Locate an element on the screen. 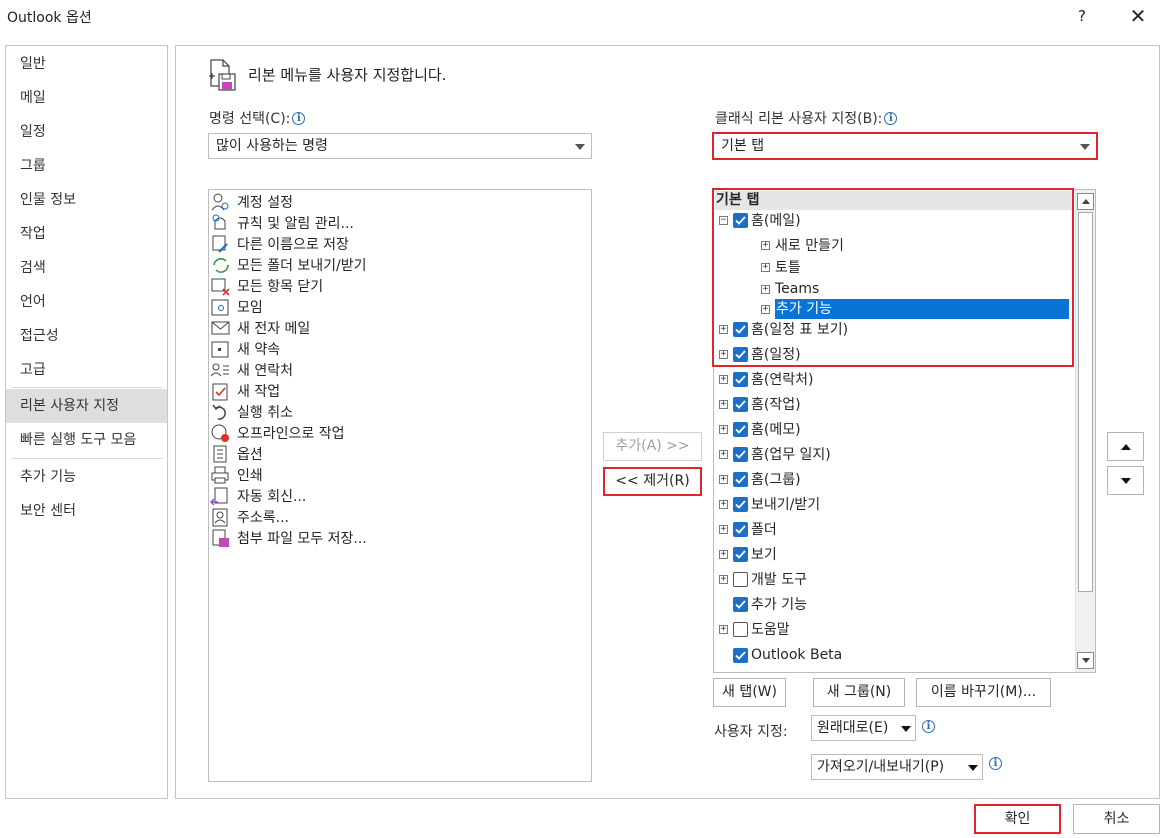  nav-item: 작업 is located at coordinates (86, 234).